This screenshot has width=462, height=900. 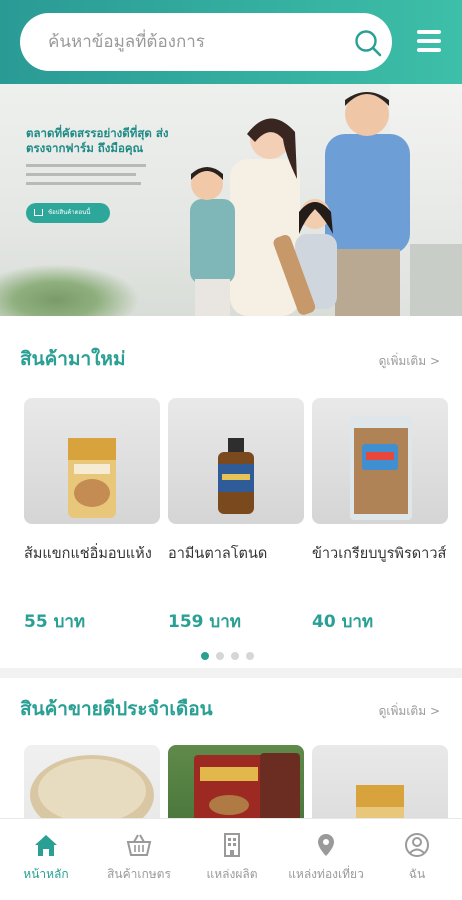 I want to click on carousel-indicator, so click(x=231, y=652).